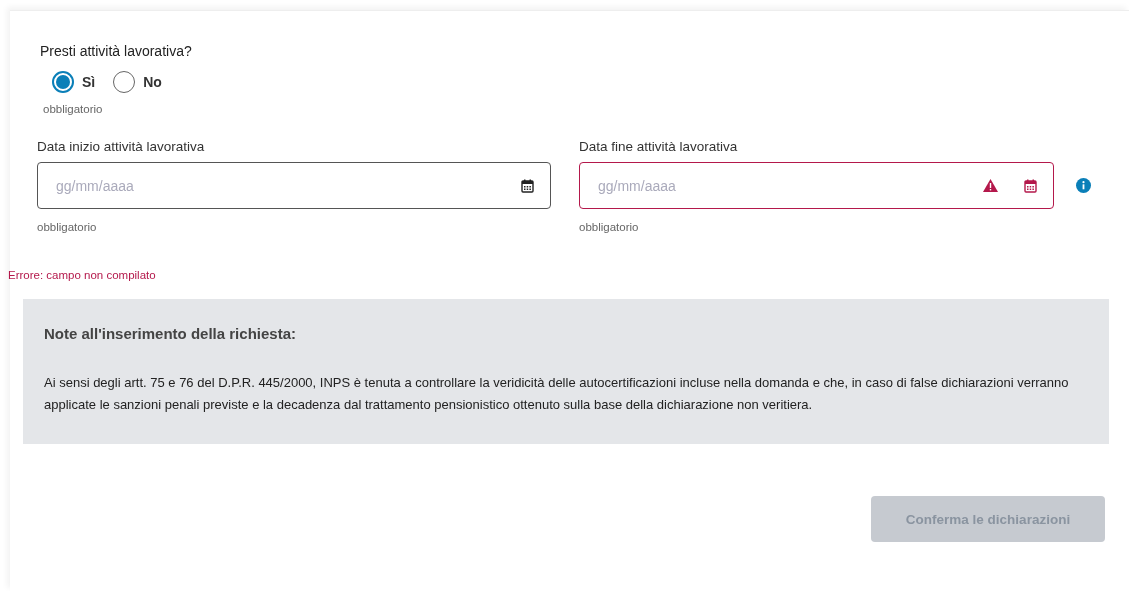 The width and height of the screenshot is (1129, 591). What do you see at coordinates (137, 82) in the screenshot?
I see `radio-option: No` at bounding box center [137, 82].